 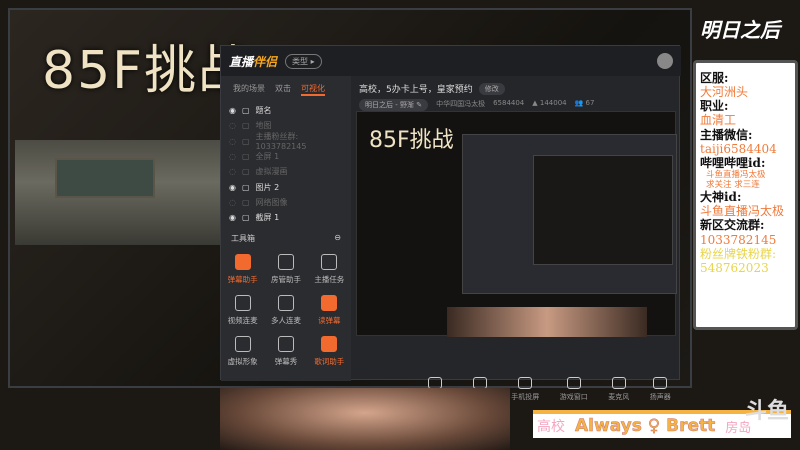 I want to click on layer-label: 图片 2, so click(x=267, y=187).